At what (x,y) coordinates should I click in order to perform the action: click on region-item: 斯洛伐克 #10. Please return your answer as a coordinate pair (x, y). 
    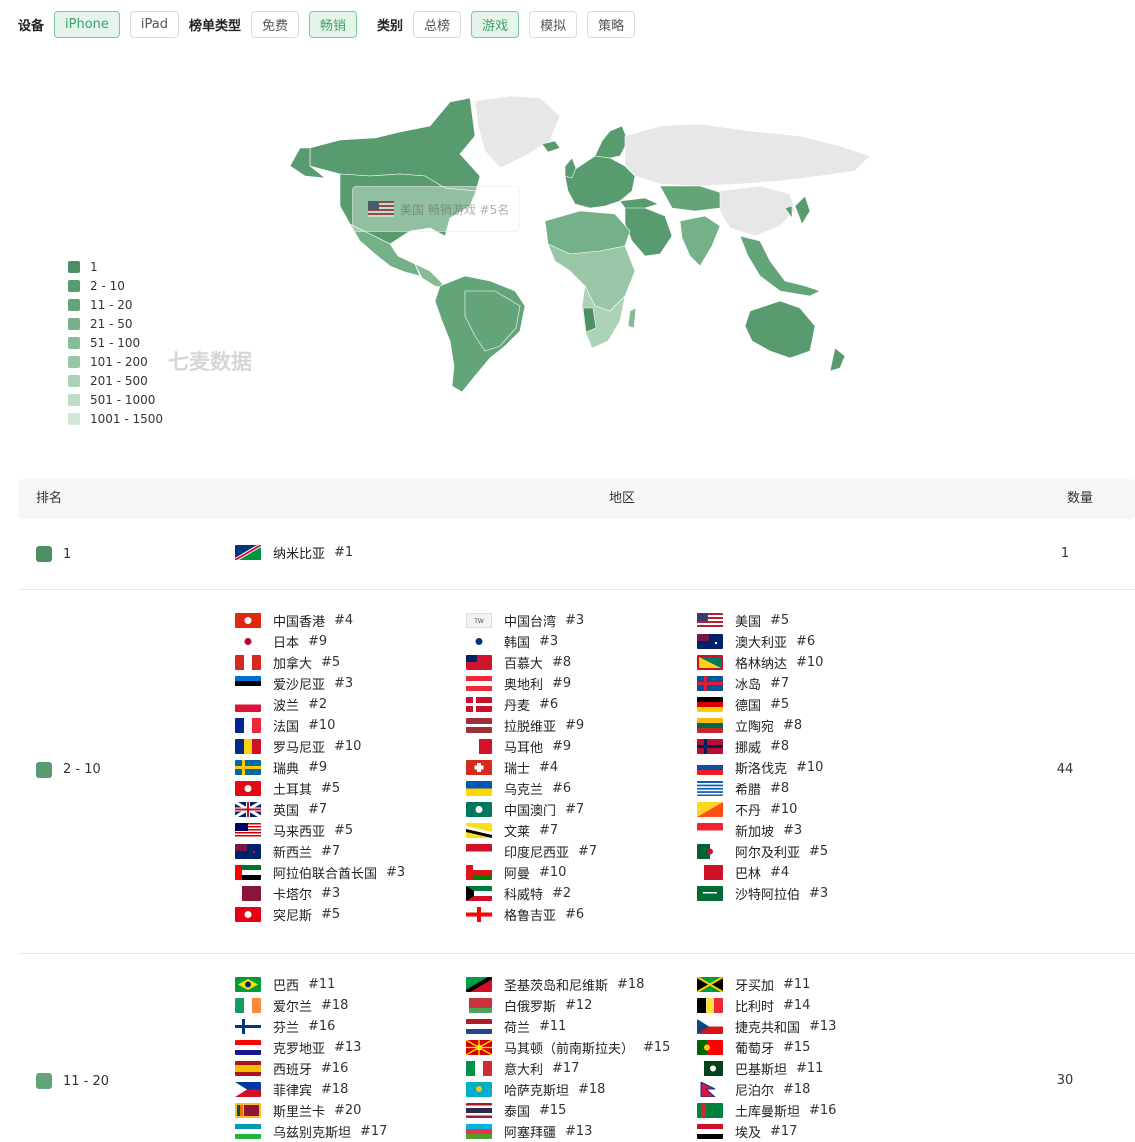
    Looking at the image, I should click on (760, 767).